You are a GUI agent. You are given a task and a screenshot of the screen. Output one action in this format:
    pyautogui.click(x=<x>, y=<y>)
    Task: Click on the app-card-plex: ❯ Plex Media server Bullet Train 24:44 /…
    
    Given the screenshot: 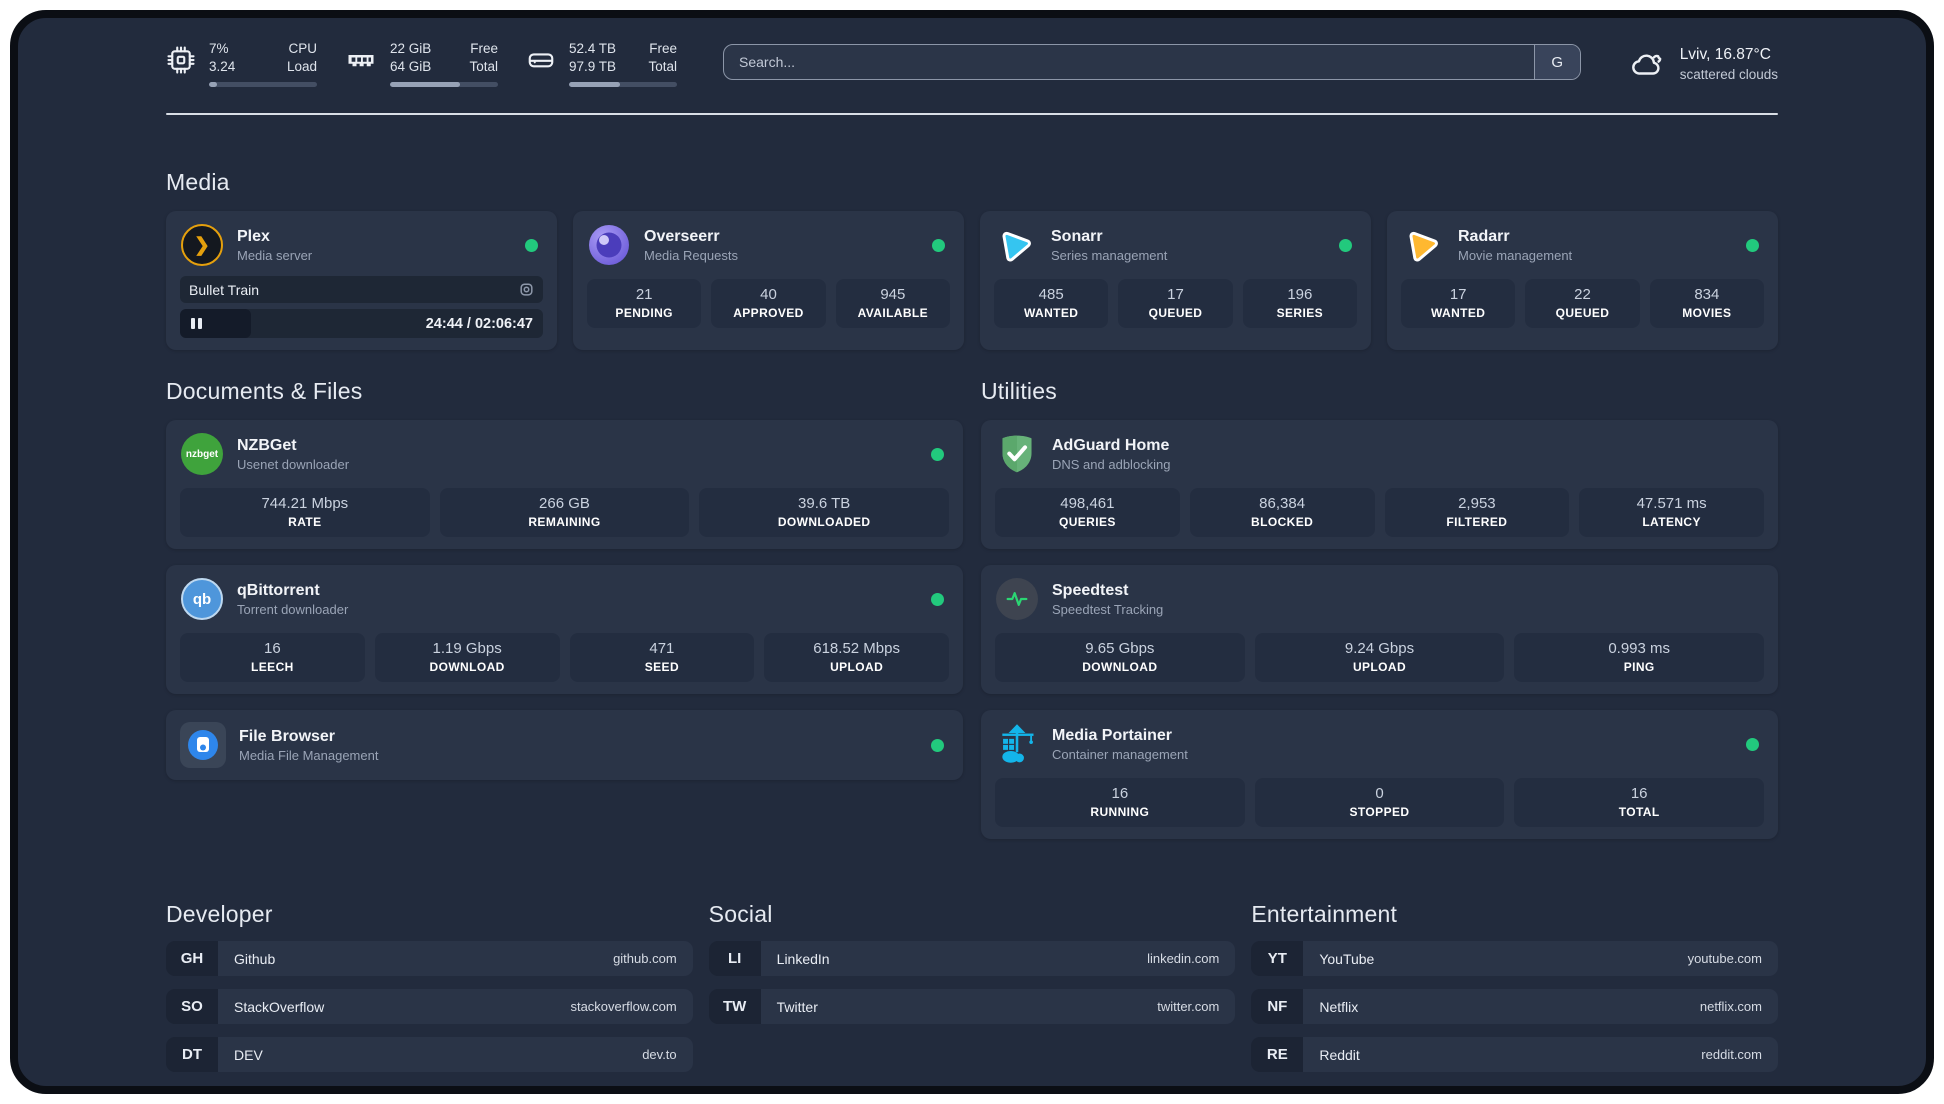 What is the action you would take?
    pyautogui.click(x=361, y=281)
    